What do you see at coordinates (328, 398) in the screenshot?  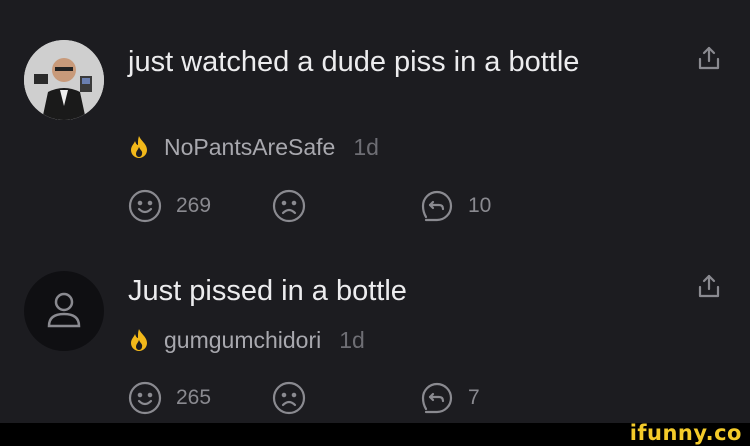 I see `comment-actions: 265 7` at bounding box center [328, 398].